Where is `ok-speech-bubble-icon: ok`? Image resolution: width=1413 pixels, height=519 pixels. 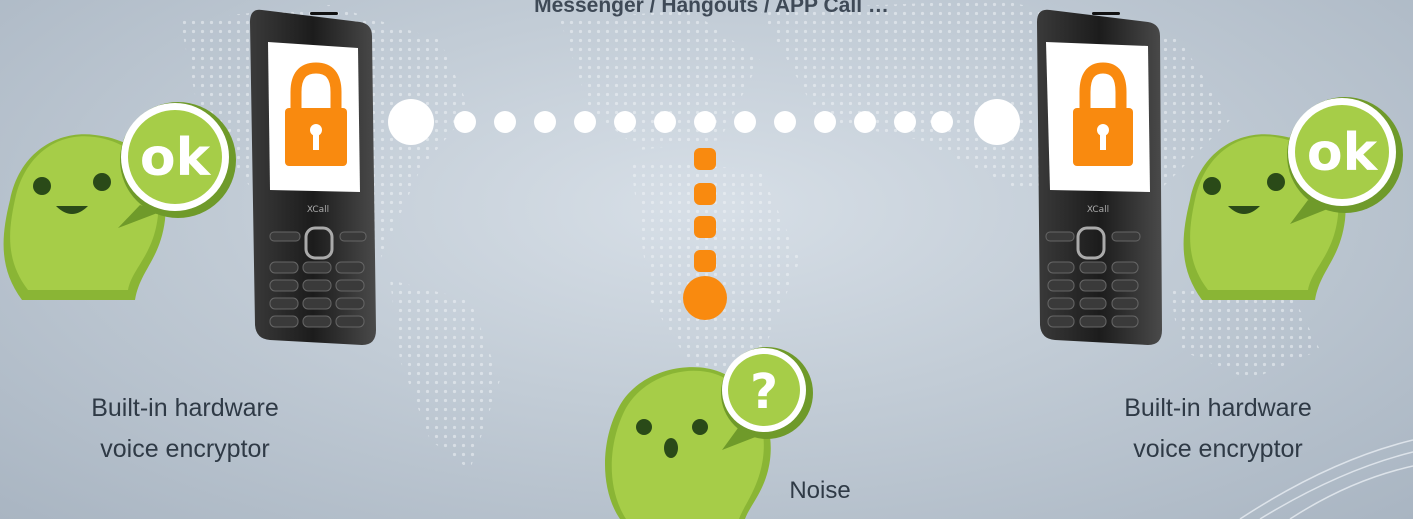
ok-speech-bubble-icon: ok is located at coordinates (1345, 160).